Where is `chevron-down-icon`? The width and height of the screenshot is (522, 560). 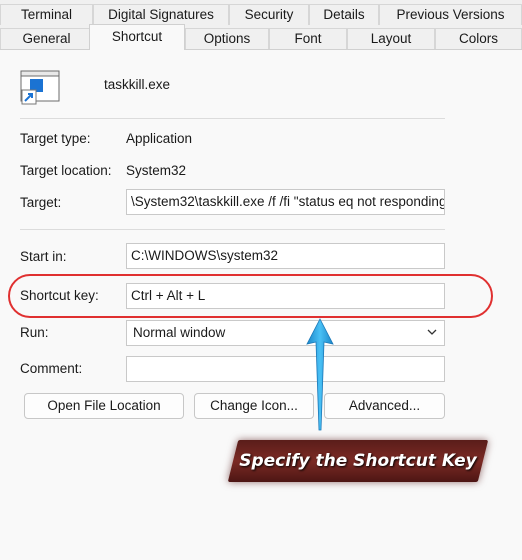 chevron-down-icon is located at coordinates (432, 333).